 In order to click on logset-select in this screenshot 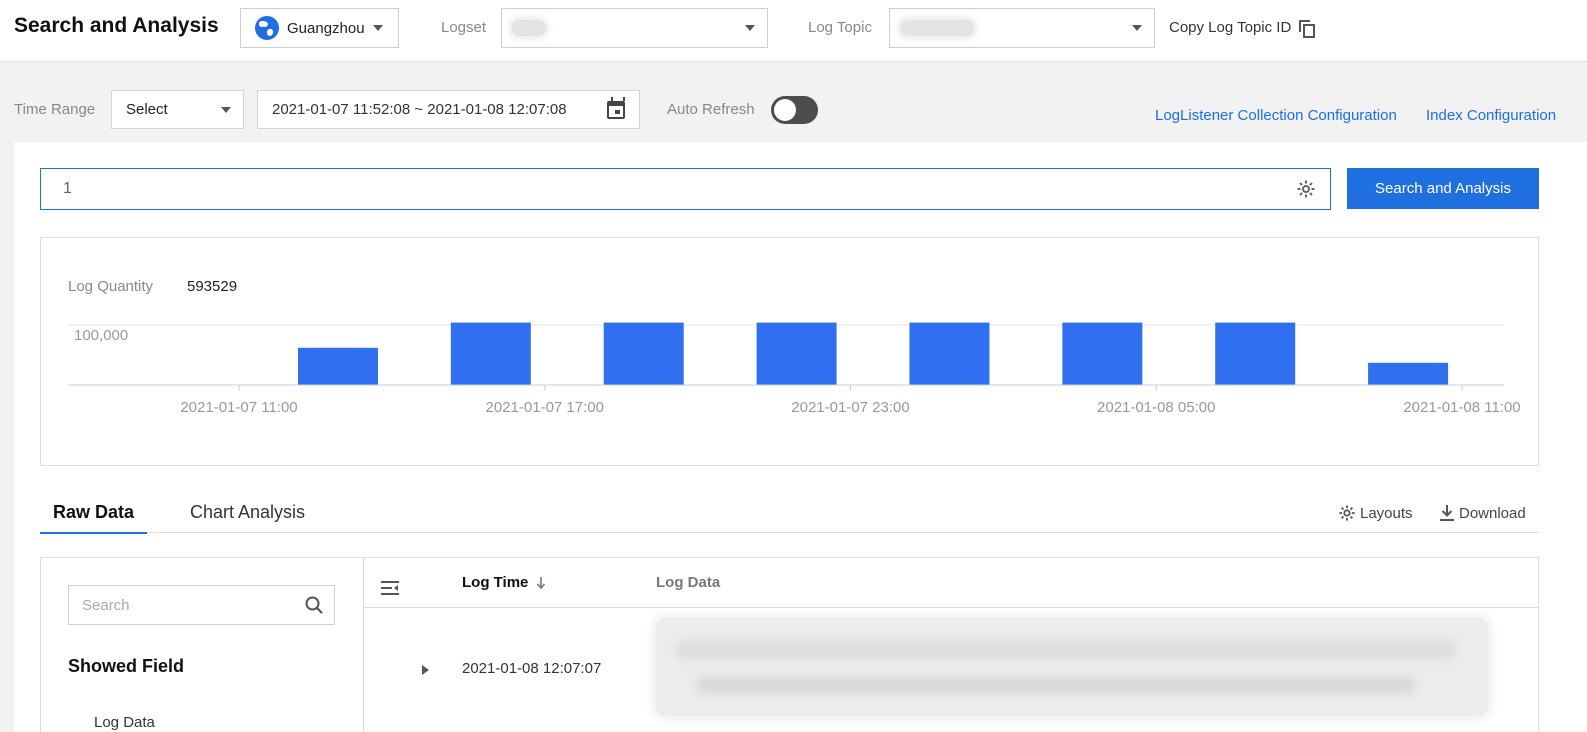, I will do `click(634, 28)`.